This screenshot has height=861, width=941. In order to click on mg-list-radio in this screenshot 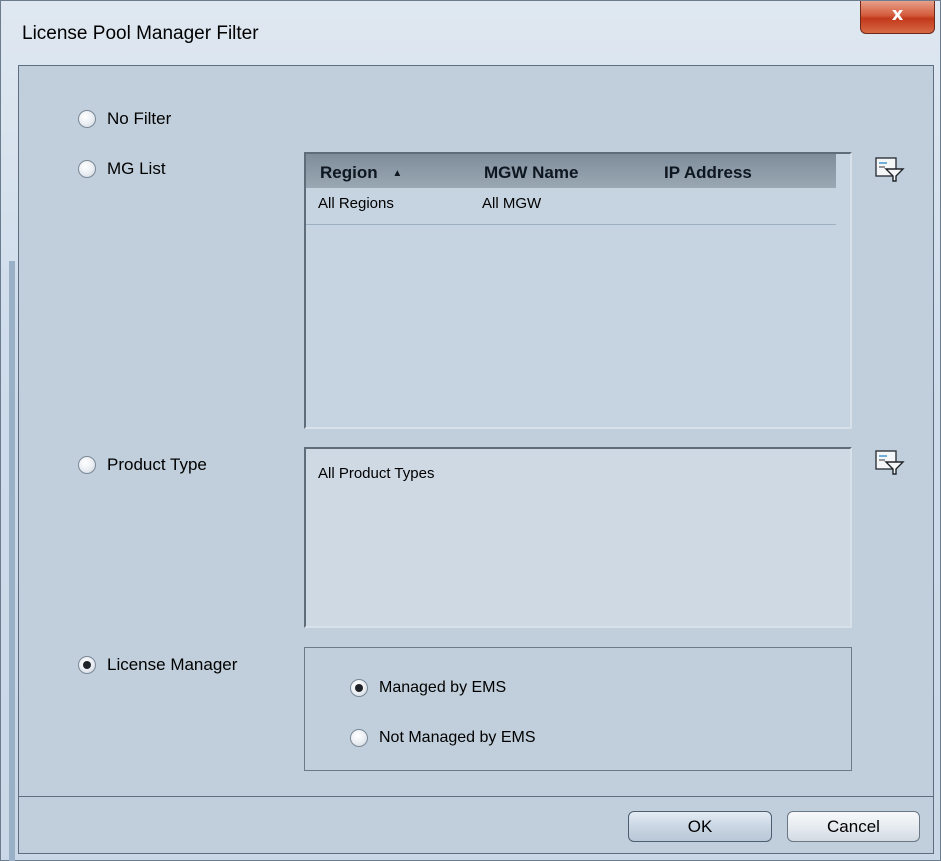, I will do `click(87, 169)`.